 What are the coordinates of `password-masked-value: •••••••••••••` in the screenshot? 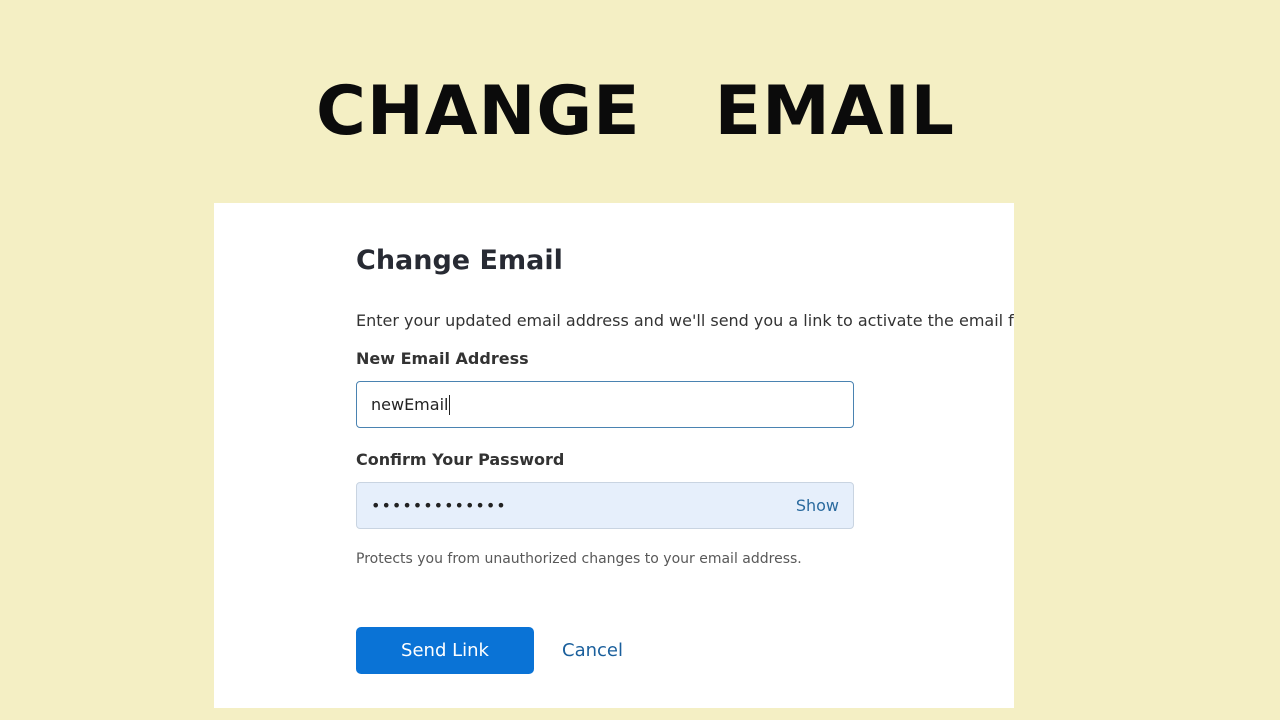 It's located at (439, 505).